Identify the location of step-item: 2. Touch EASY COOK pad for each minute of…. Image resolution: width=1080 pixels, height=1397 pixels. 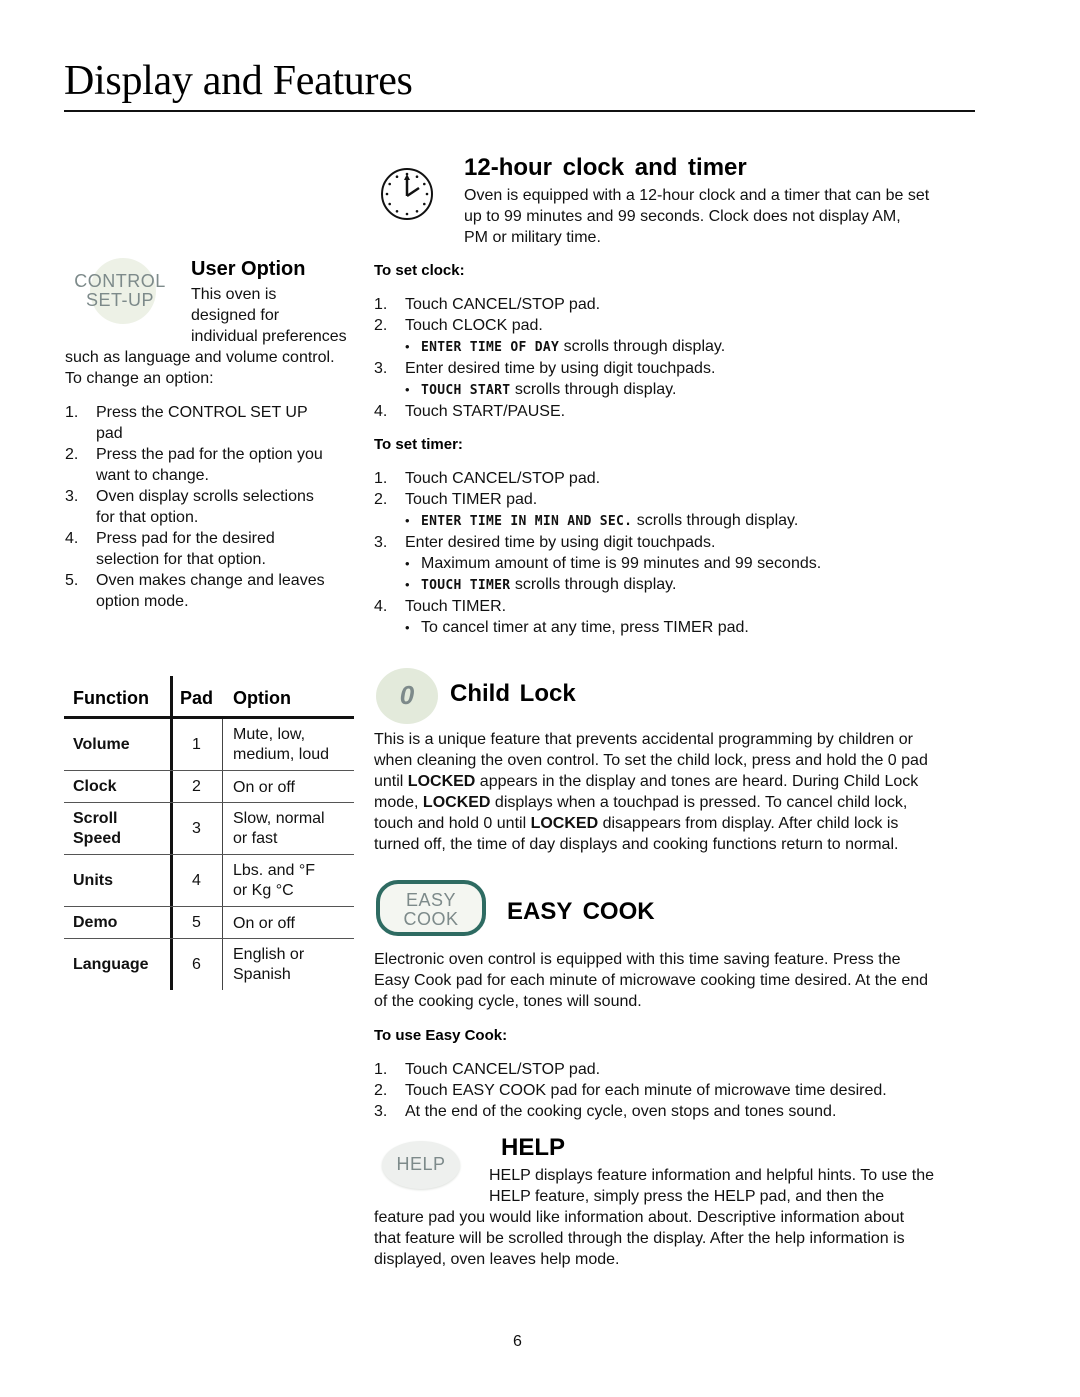
(630, 1090).